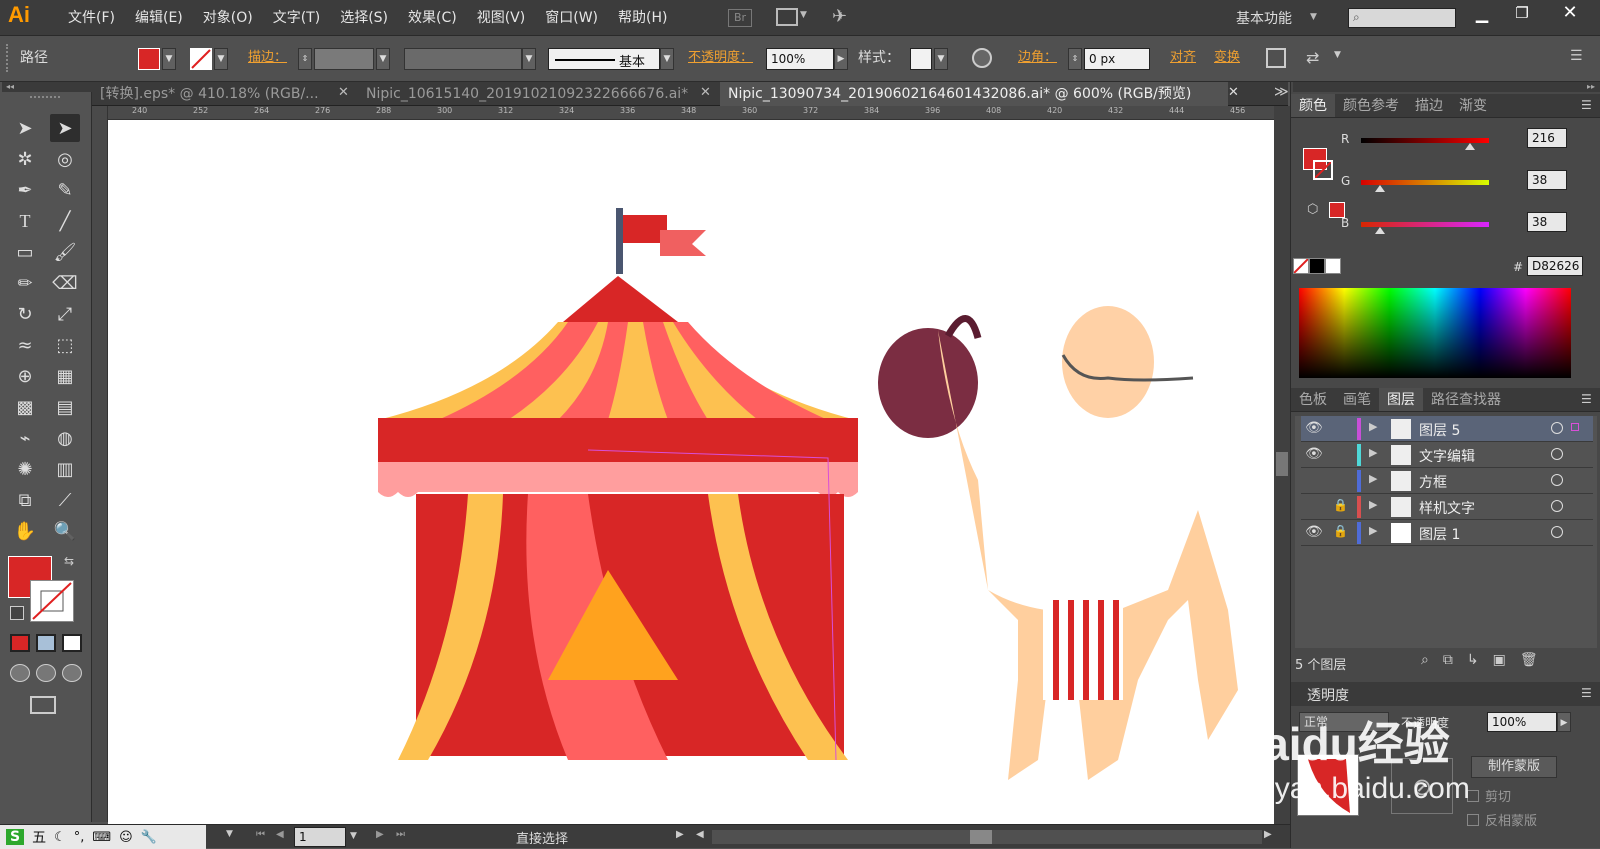 This screenshot has height=849, width=1600. I want to click on color-mode-icon, so click(20, 643).